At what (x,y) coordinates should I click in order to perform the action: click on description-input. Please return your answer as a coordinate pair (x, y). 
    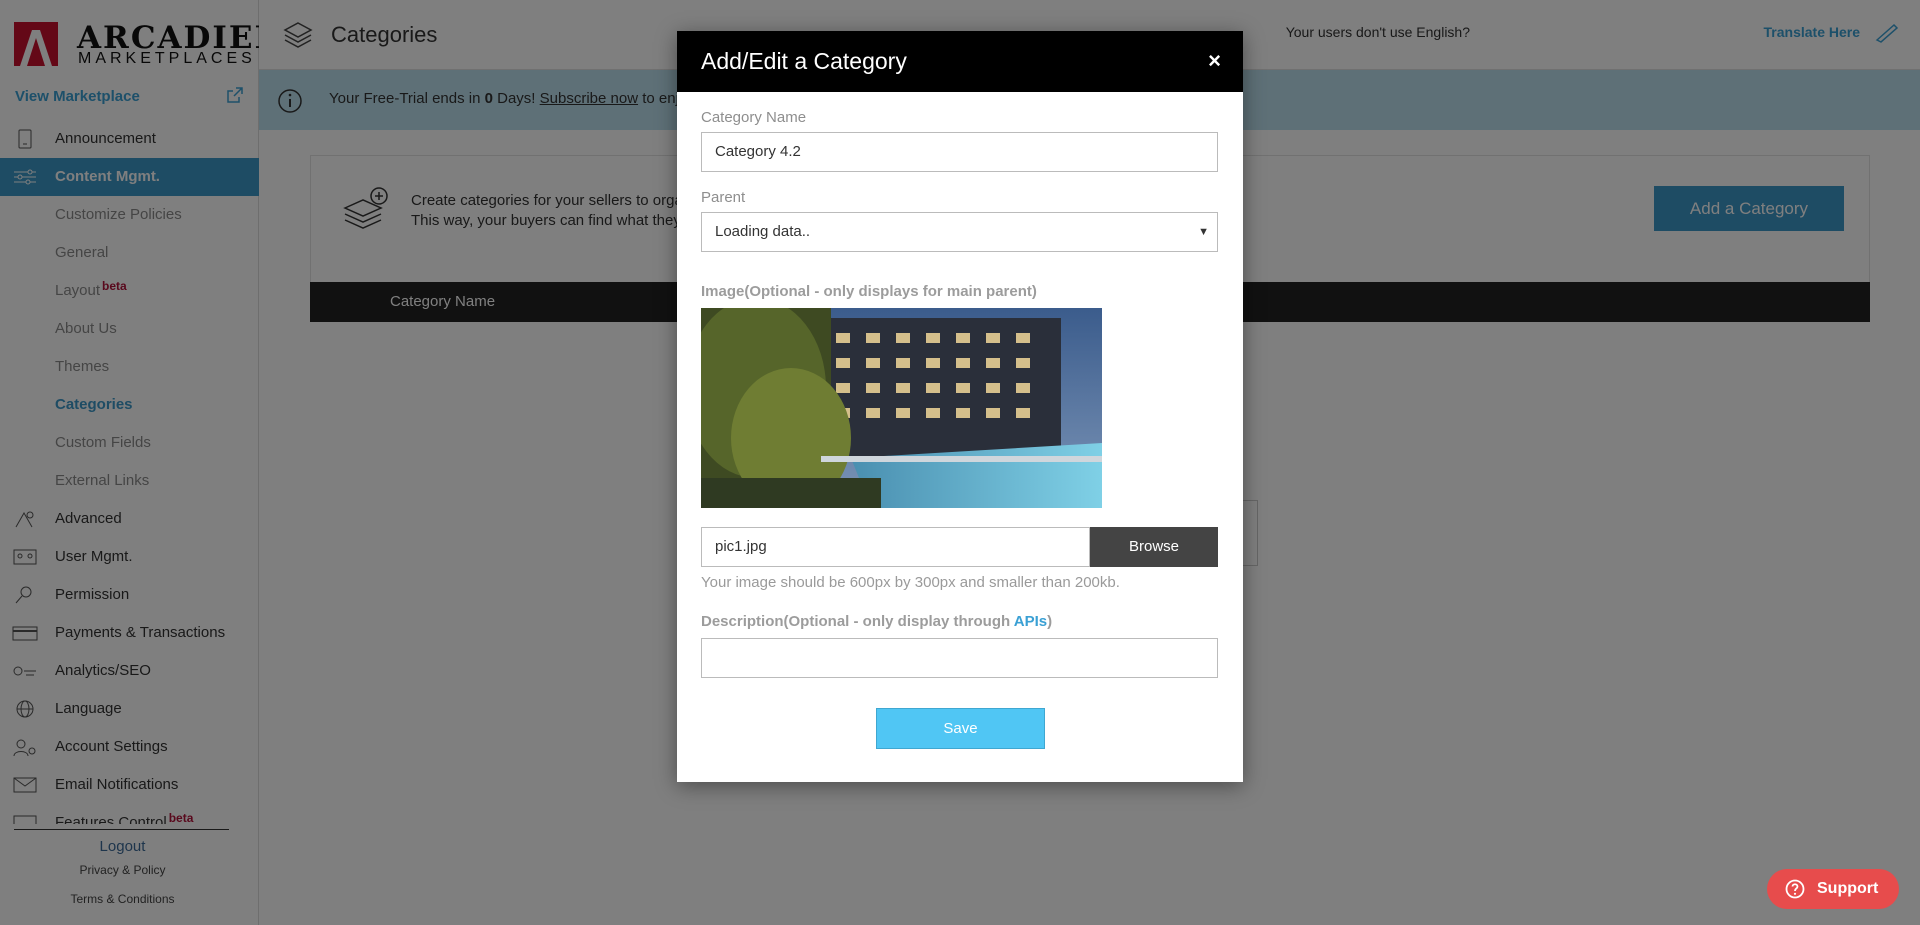
    Looking at the image, I should click on (959, 658).